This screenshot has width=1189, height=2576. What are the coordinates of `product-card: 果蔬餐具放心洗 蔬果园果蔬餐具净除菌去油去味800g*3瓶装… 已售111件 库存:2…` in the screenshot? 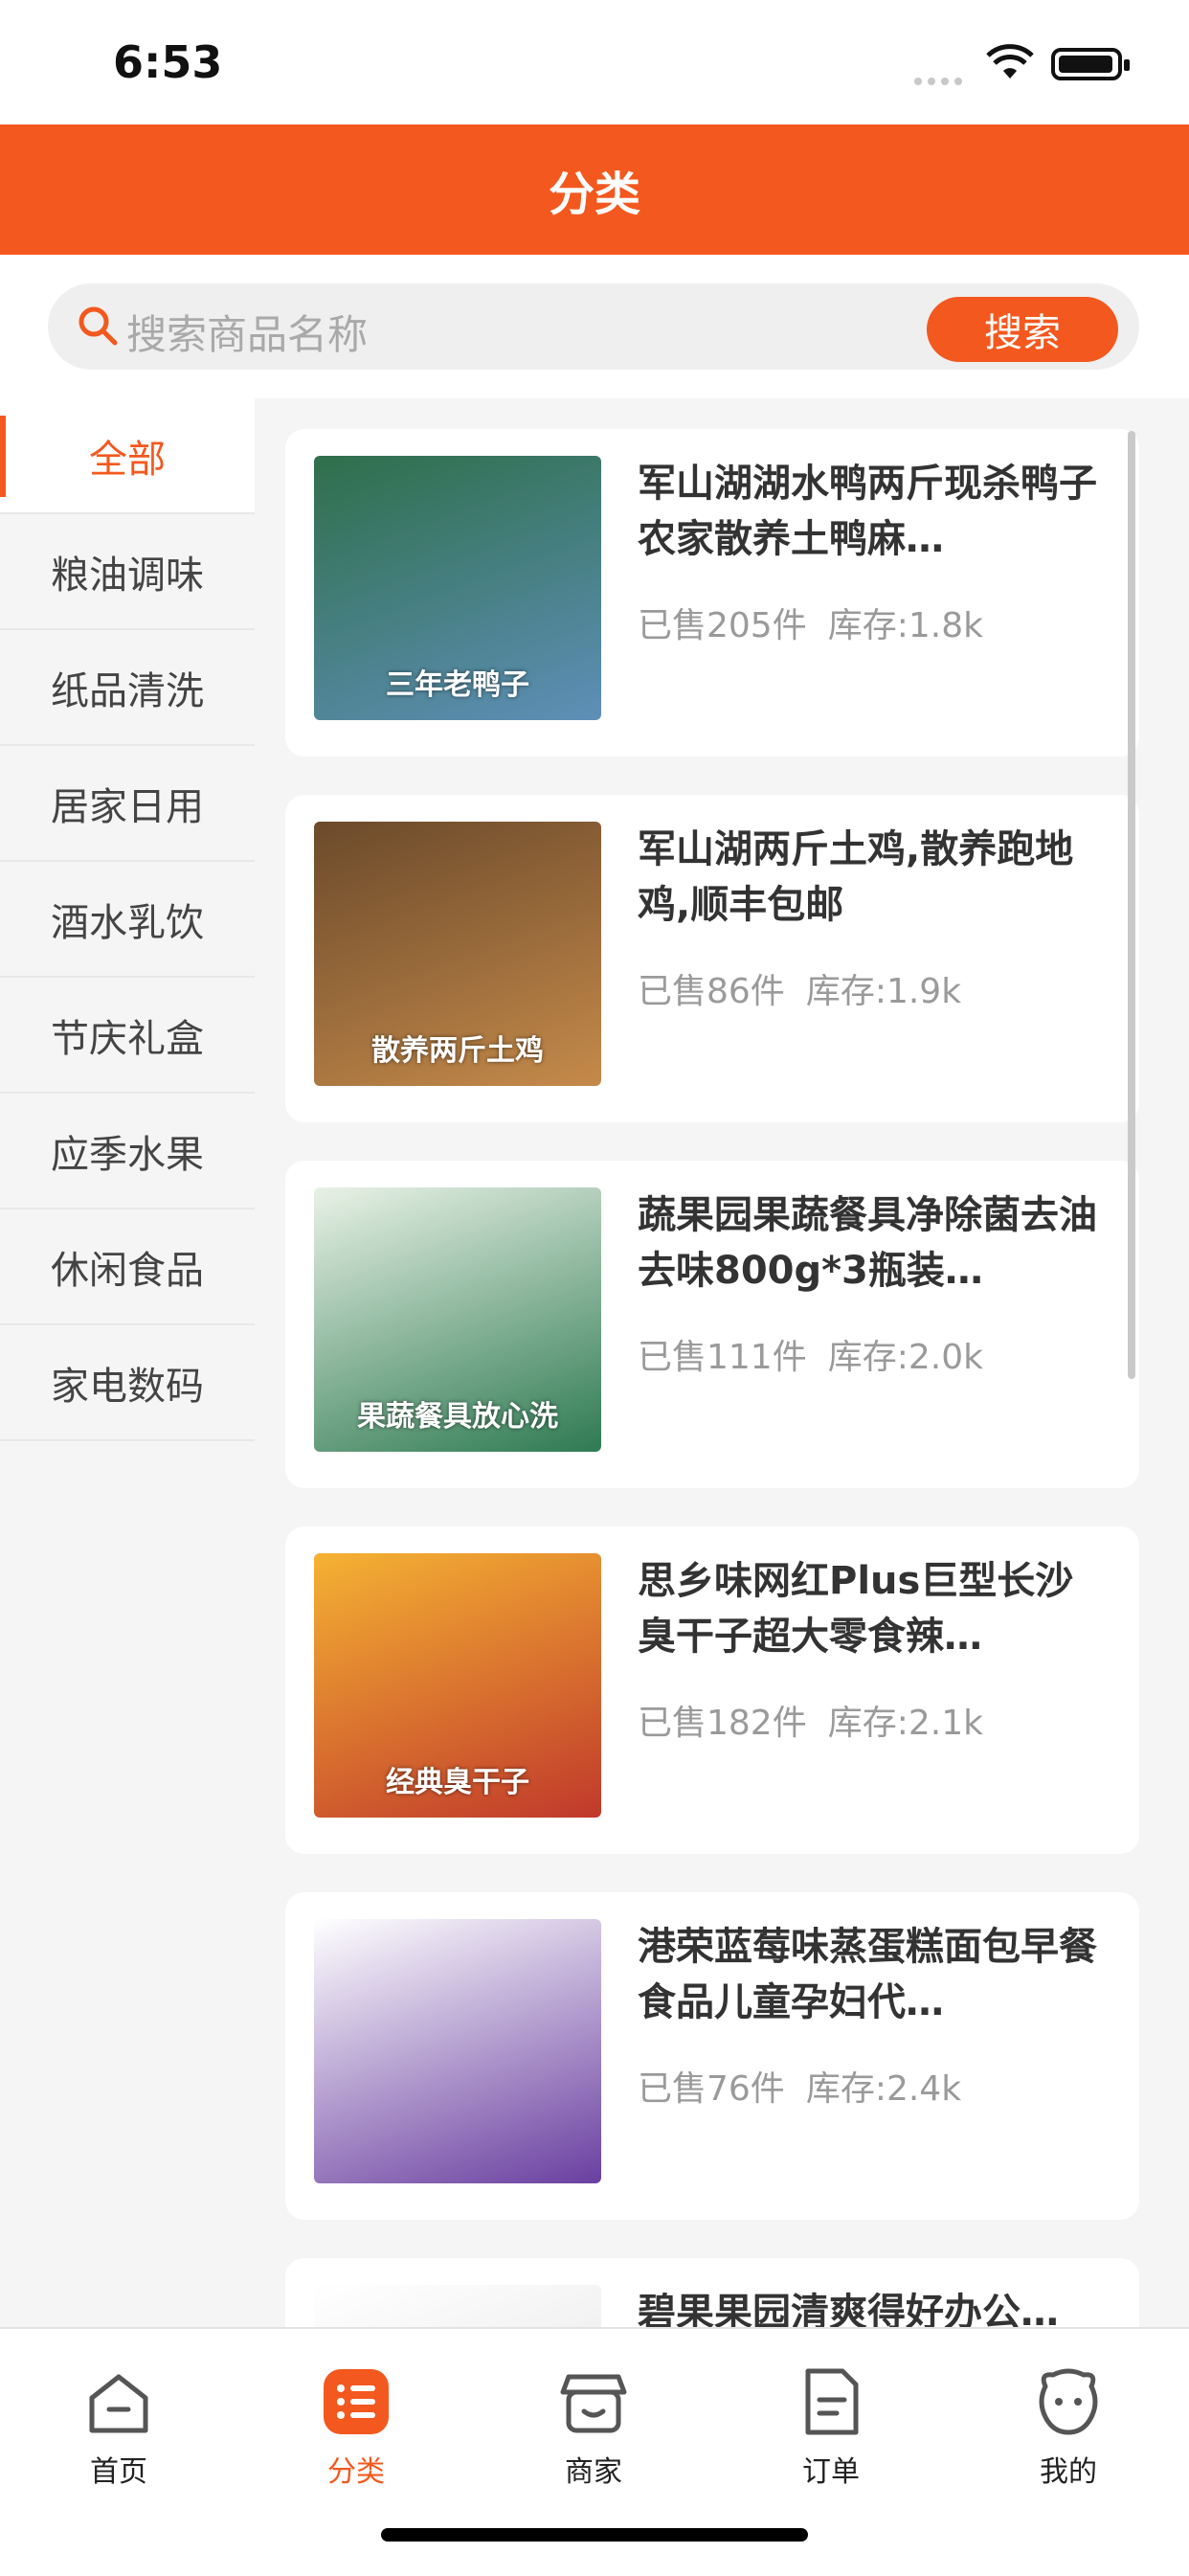 It's located at (712, 1324).